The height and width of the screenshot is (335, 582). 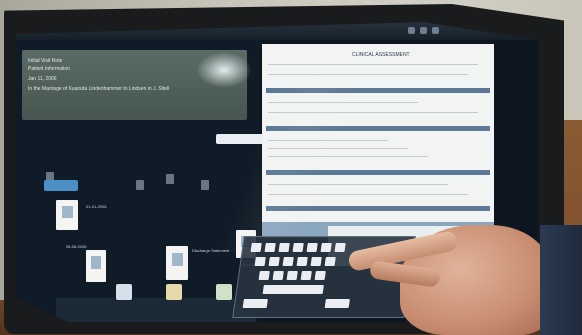 I want to click on spacebar-key, so click(x=293, y=289).